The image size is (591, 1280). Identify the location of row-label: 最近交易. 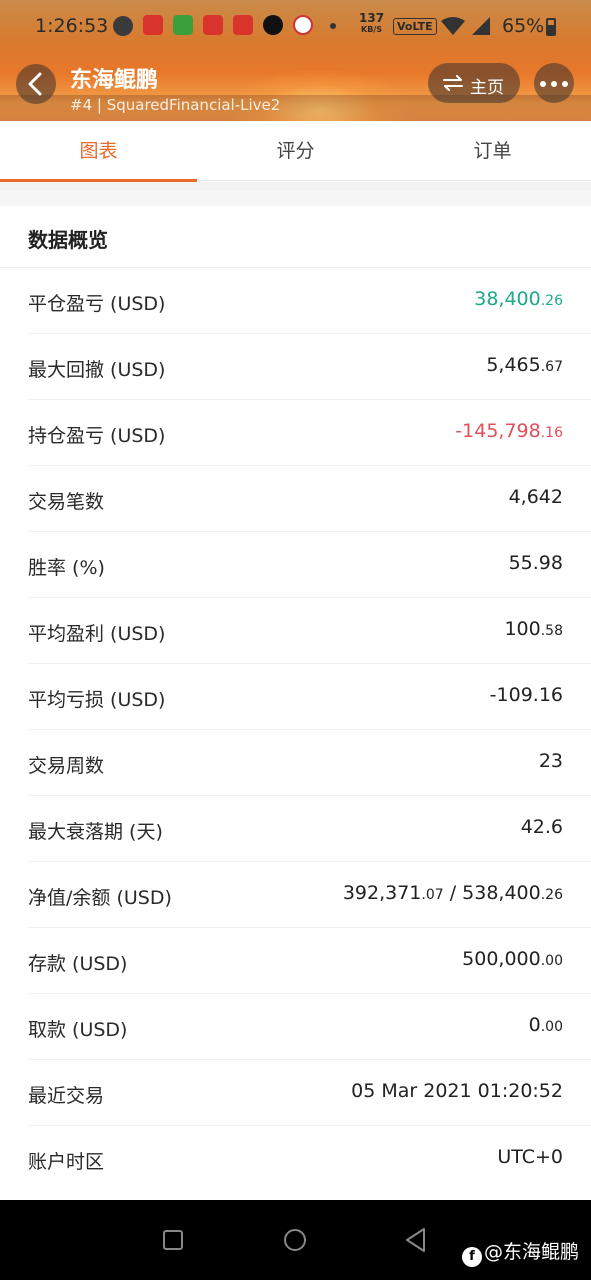
(66, 1096).